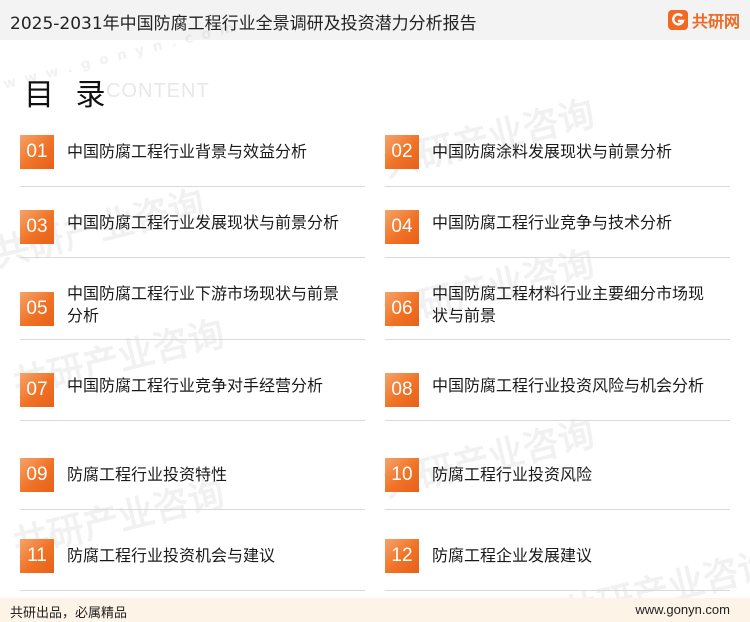 The image size is (750, 622). What do you see at coordinates (37, 390) in the screenshot?
I see `toc-item-number: 07` at bounding box center [37, 390].